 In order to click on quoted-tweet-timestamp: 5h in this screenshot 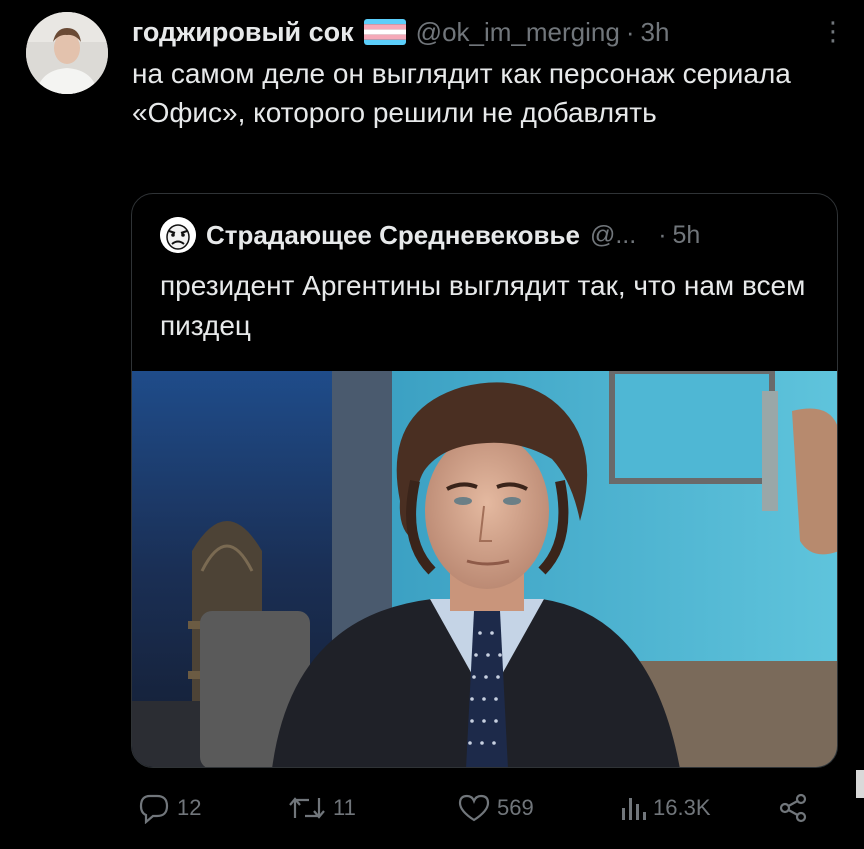, I will do `click(687, 235)`.